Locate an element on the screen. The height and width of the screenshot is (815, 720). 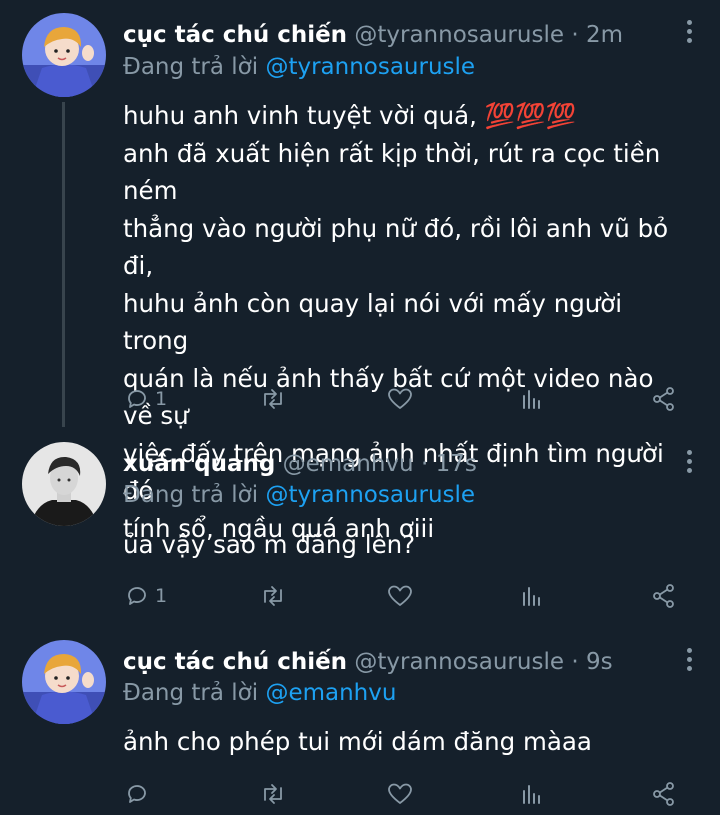
reply-button is located at coordinates (140, 794).